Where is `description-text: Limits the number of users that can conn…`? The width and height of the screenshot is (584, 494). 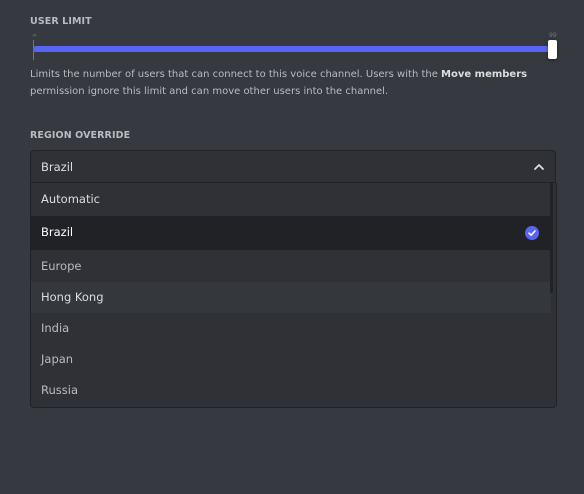 description-text: Limits the number of users that can conn… is located at coordinates (236, 74).